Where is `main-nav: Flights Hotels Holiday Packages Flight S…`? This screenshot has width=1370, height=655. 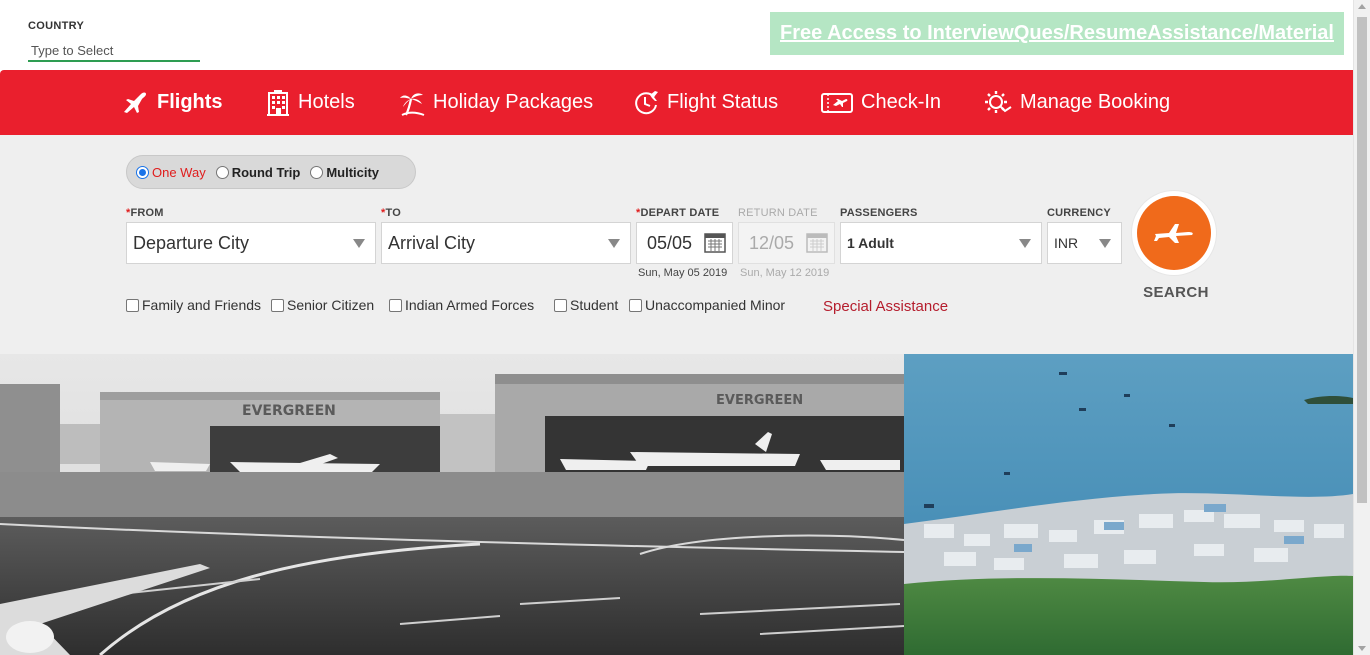 main-nav: Flights Hotels Holiday Packages Flight S… is located at coordinates (676, 102).